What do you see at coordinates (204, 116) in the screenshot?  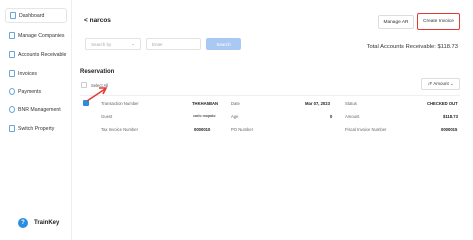 I see `guest-value: carlo mopato` at bounding box center [204, 116].